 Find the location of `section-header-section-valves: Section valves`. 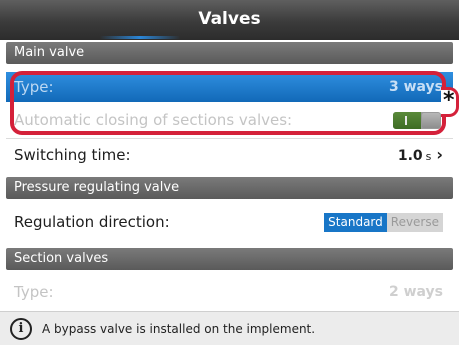

section-header-section-valves: Section valves is located at coordinates (229, 259).